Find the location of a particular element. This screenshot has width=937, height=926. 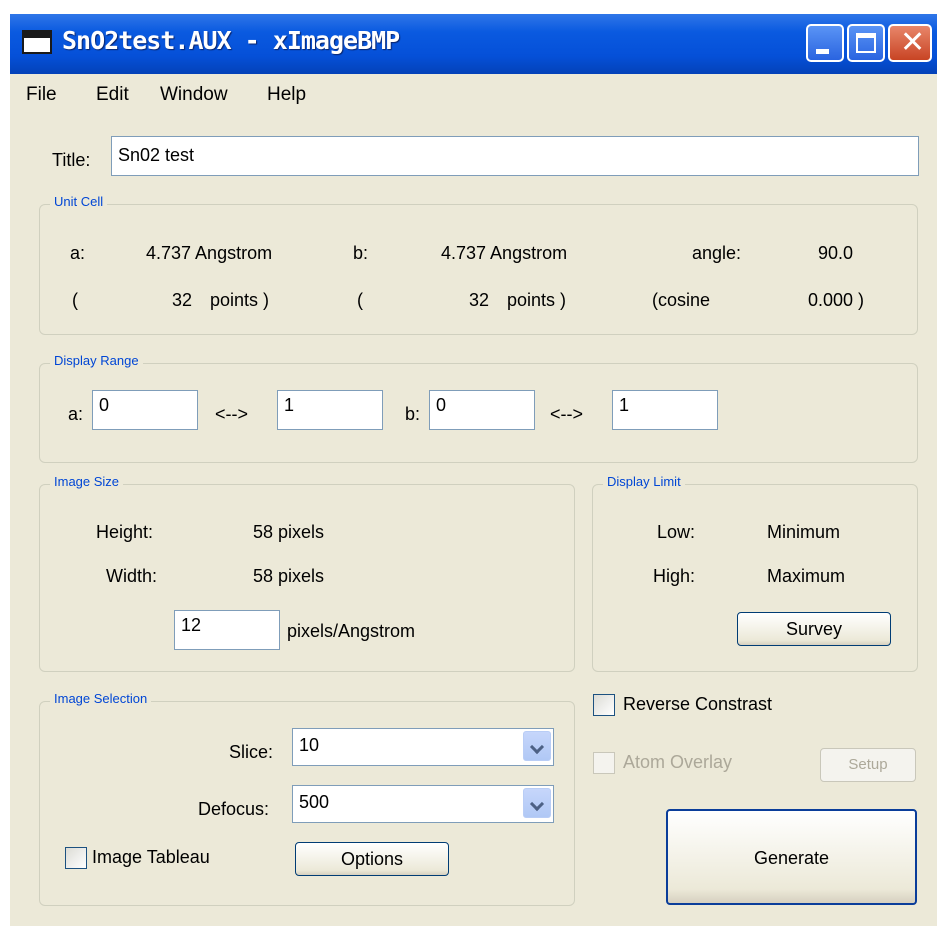

title-label: Title: is located at coordinates (71, 160).